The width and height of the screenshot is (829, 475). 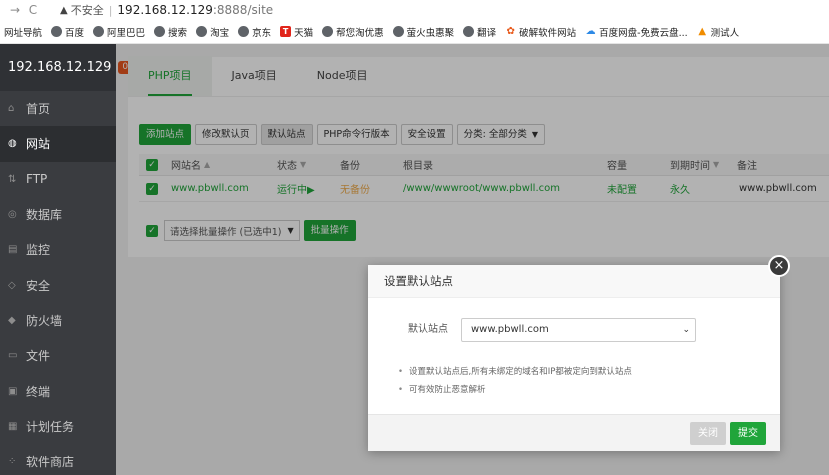 What do you see at coordinates (126, 33) in the screenshot?
I see `bookmark-label: 阿里巴巴` at bounding box center [126, 33].